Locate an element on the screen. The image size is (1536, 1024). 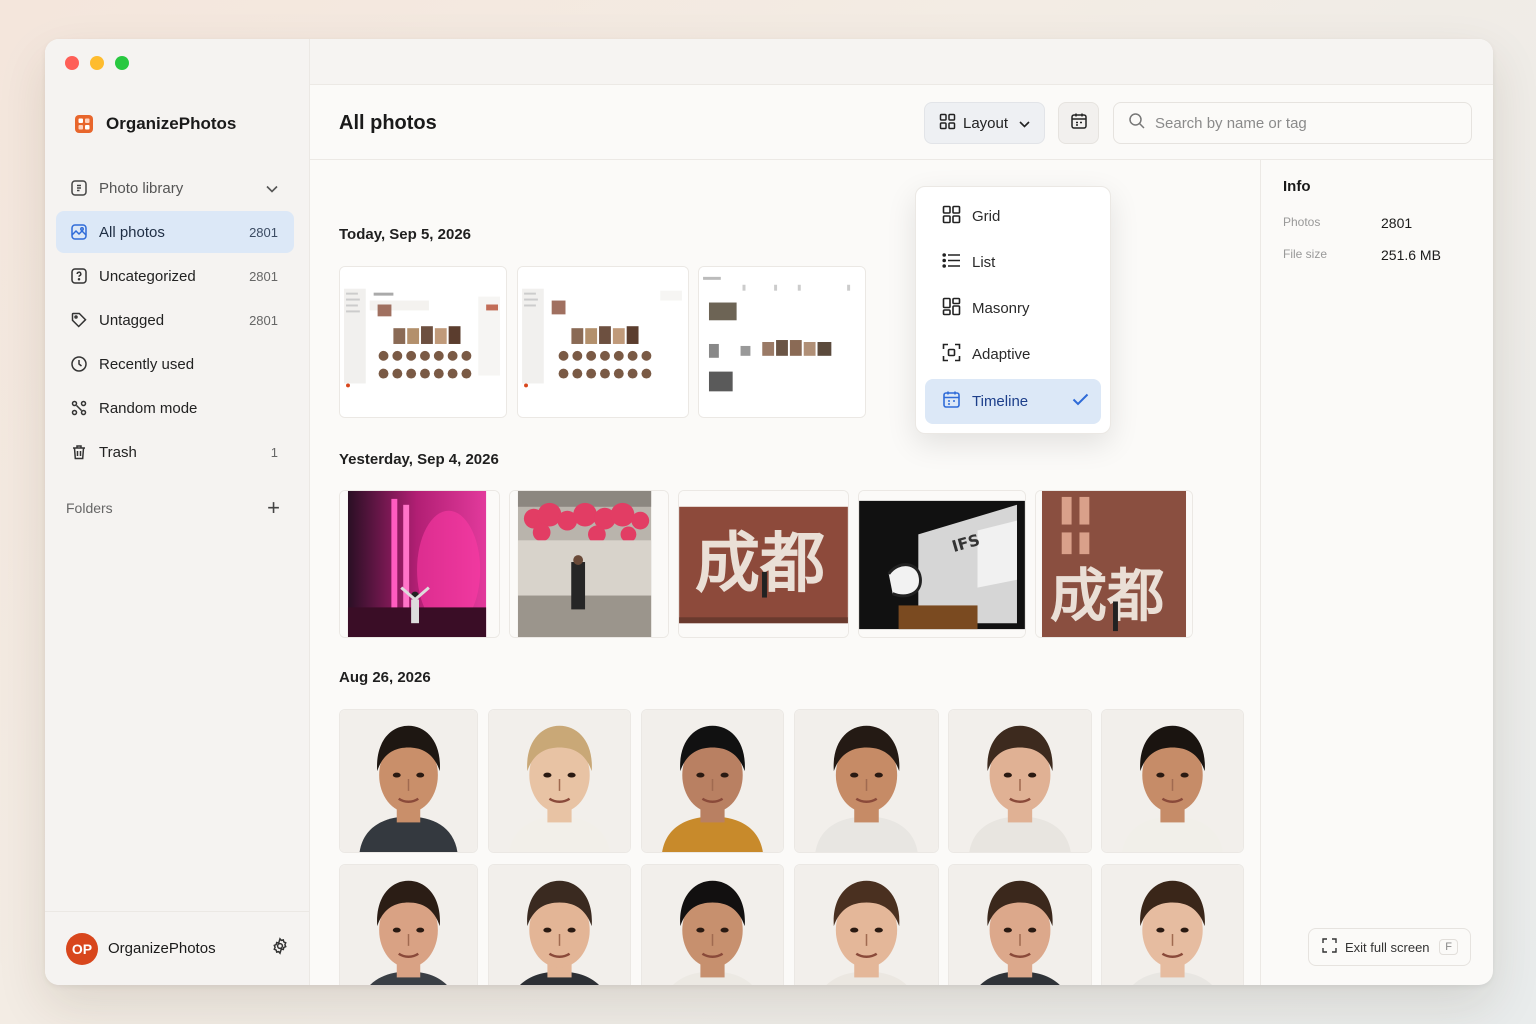
calendar-button is located at coordinates (1078, 123).